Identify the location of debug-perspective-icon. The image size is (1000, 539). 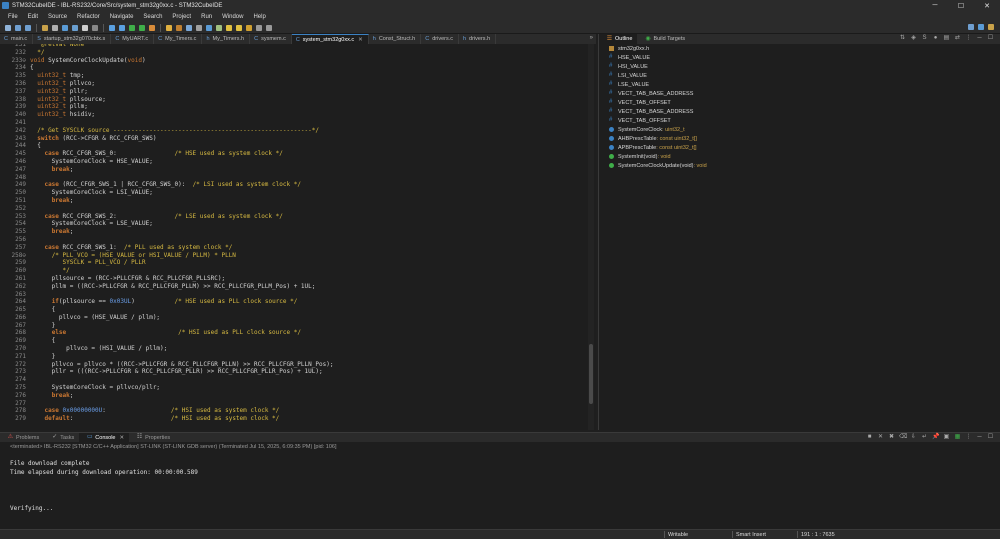
(981, 27).